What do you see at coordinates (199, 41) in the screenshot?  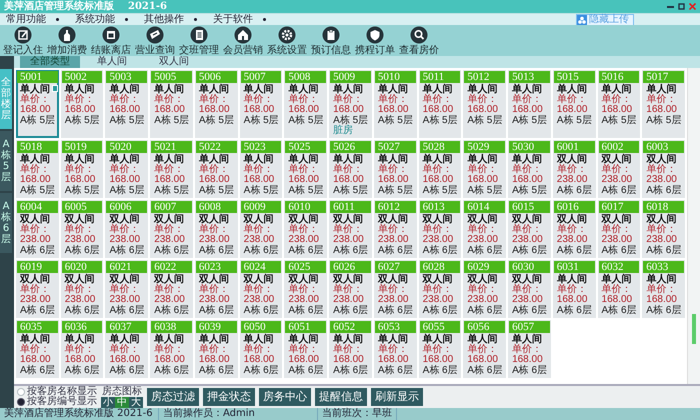 I see `toolbar-button: 交班管理` at bounding box center [199, 41].